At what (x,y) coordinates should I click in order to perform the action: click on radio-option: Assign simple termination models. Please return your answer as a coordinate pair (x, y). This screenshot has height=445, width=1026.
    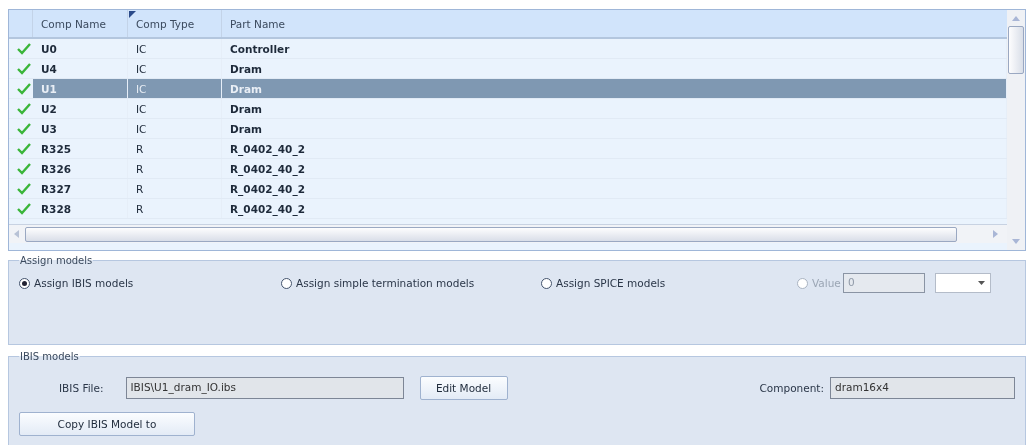
    Looking at the image, I should click on (411, 283).